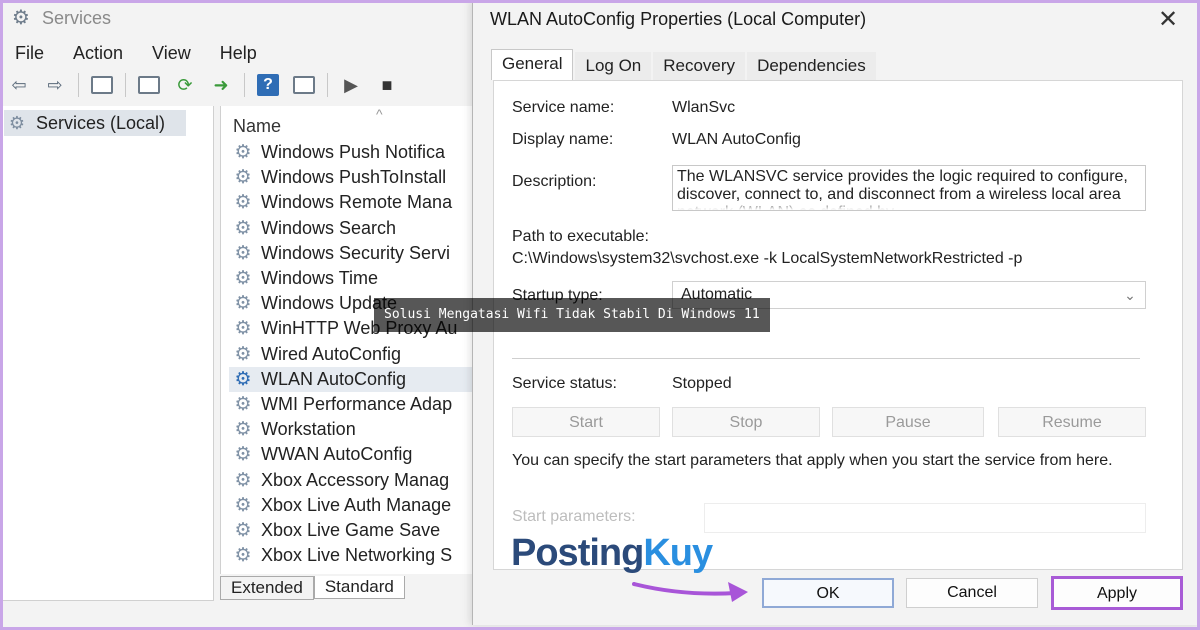 The height and width of the screenshot is (630, 1200). Describe the element at coordinates (811, 66) in the screenshot. I see `tab-dependencies: Dependencies` at that location.